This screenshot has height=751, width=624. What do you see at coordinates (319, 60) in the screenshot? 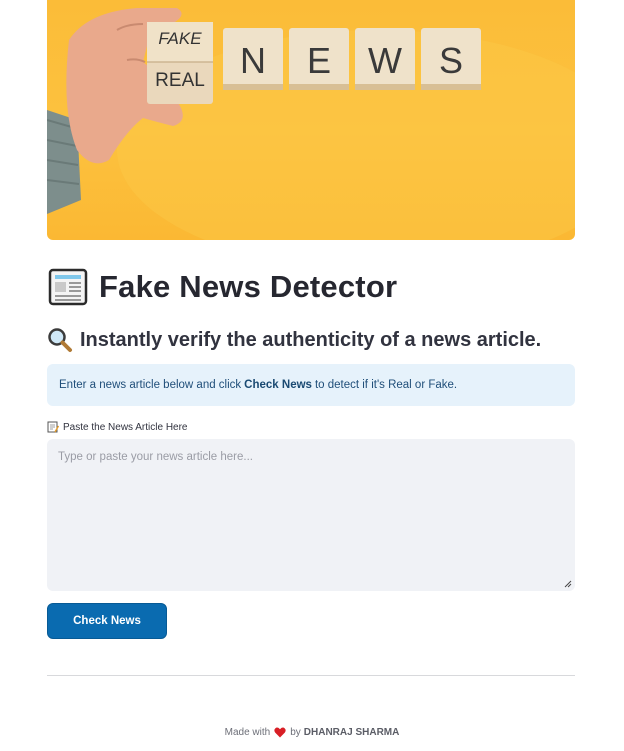
I see `cube-letter-e: E` at bounding box center [319, 60].